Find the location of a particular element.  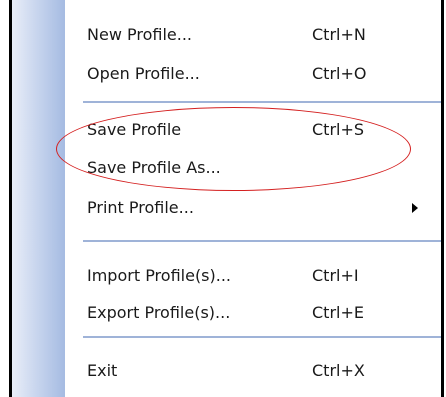

menu-item-shortcut: Ctrl+E is located at coordinates (338, 312).